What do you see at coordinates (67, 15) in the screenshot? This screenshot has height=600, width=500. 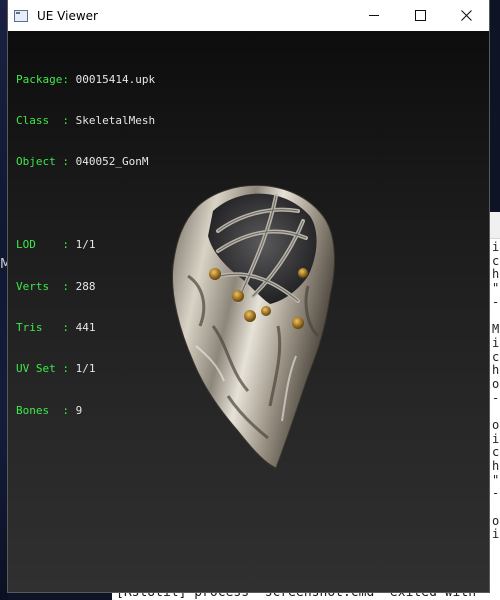 I see `window-title: UE Viewer` at bounding box center [67, 15].